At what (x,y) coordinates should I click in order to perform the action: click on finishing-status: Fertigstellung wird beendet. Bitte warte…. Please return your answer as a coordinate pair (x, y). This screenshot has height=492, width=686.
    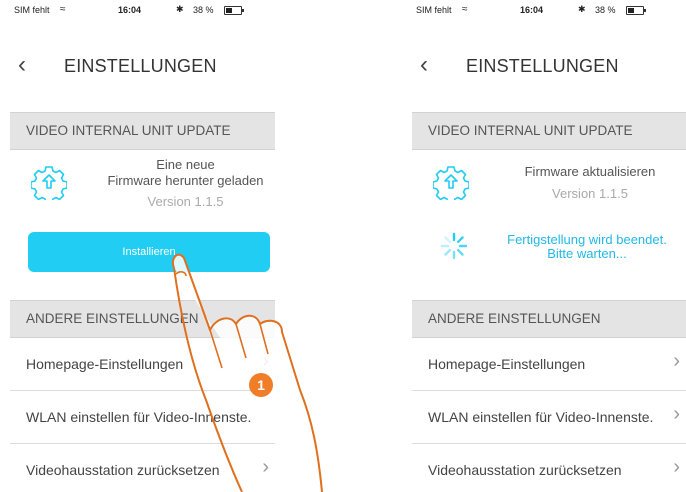
    Looking at the image, I should click on (587, 247).